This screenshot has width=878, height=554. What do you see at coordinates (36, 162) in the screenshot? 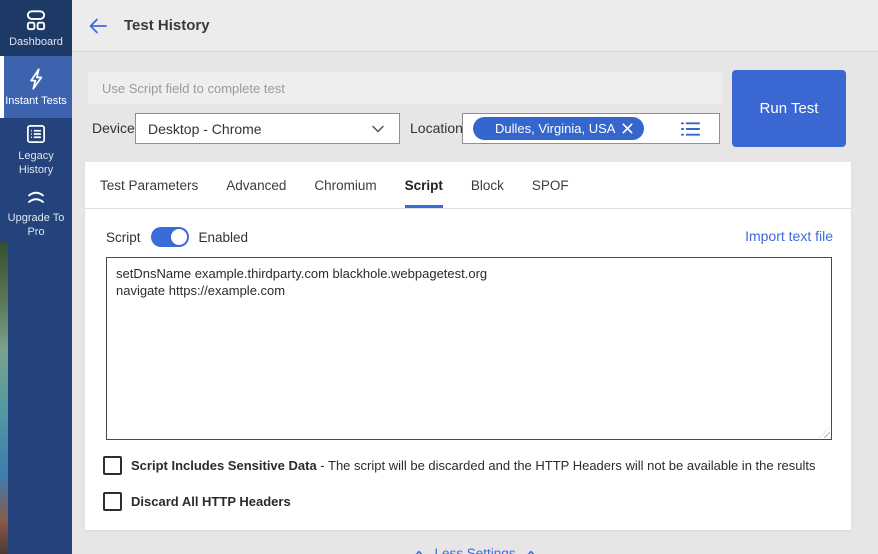
I see `sidebar-item-label: Legacy History` at bounding box center [36, 162].